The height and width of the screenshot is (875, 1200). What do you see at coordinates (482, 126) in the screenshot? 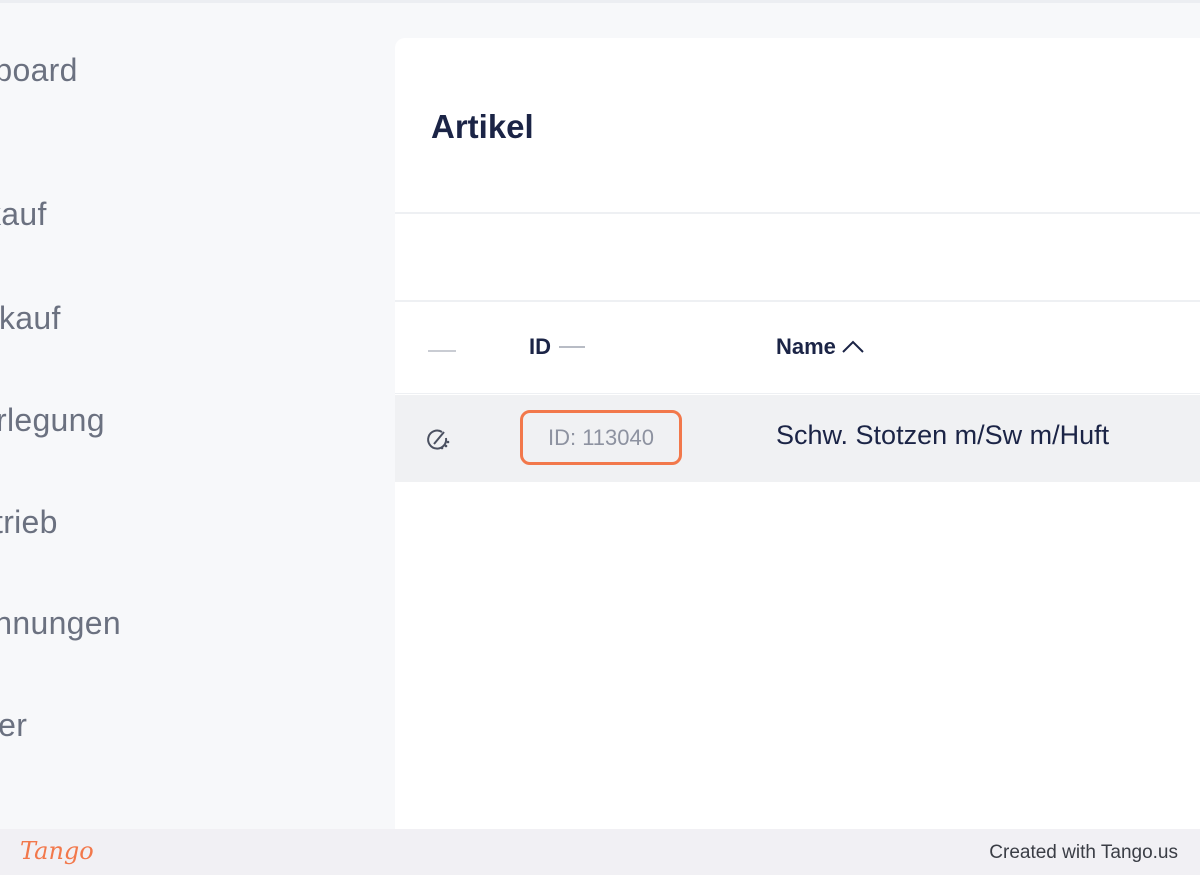
I see `page-title: Artikel` at bounding box center [482, 126].